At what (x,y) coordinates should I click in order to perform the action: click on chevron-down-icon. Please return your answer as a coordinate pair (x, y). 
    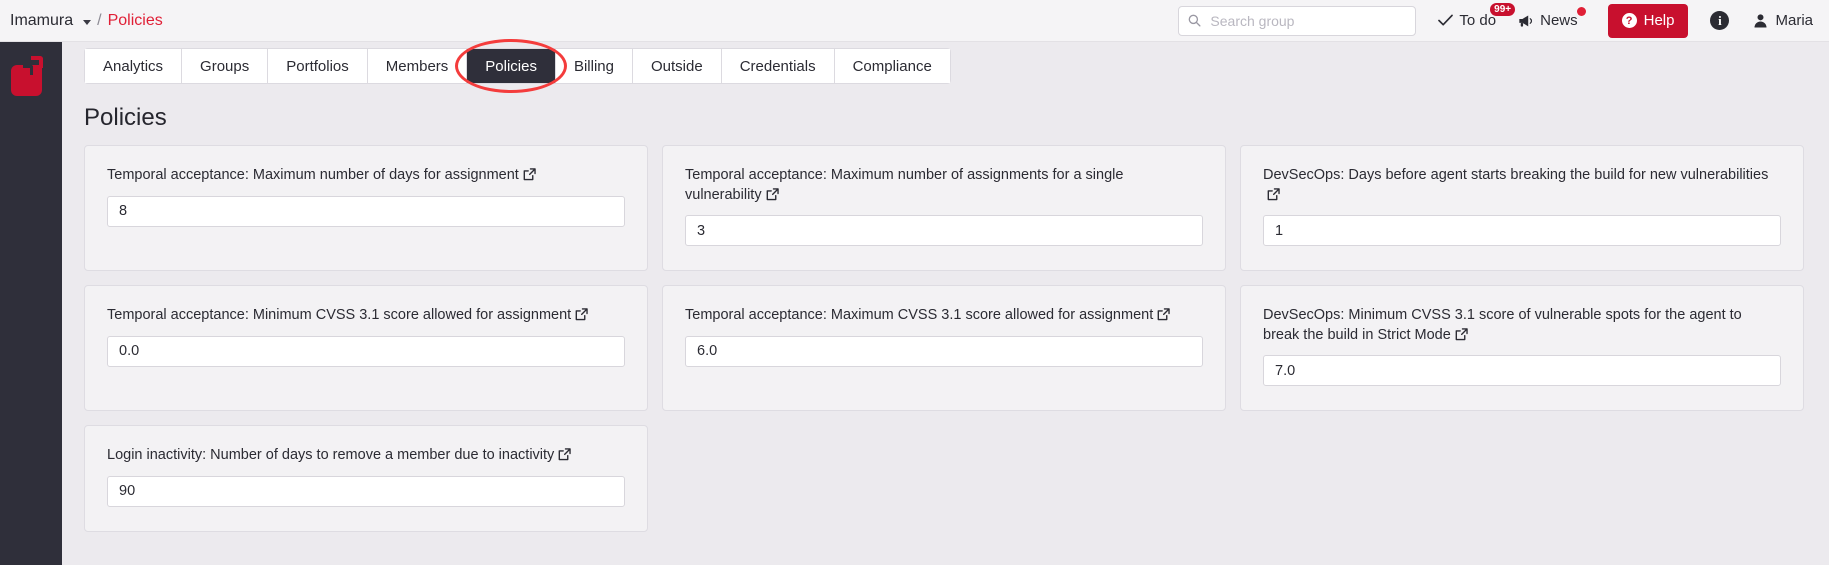
    Looking at the image, I should click on (87, 22).